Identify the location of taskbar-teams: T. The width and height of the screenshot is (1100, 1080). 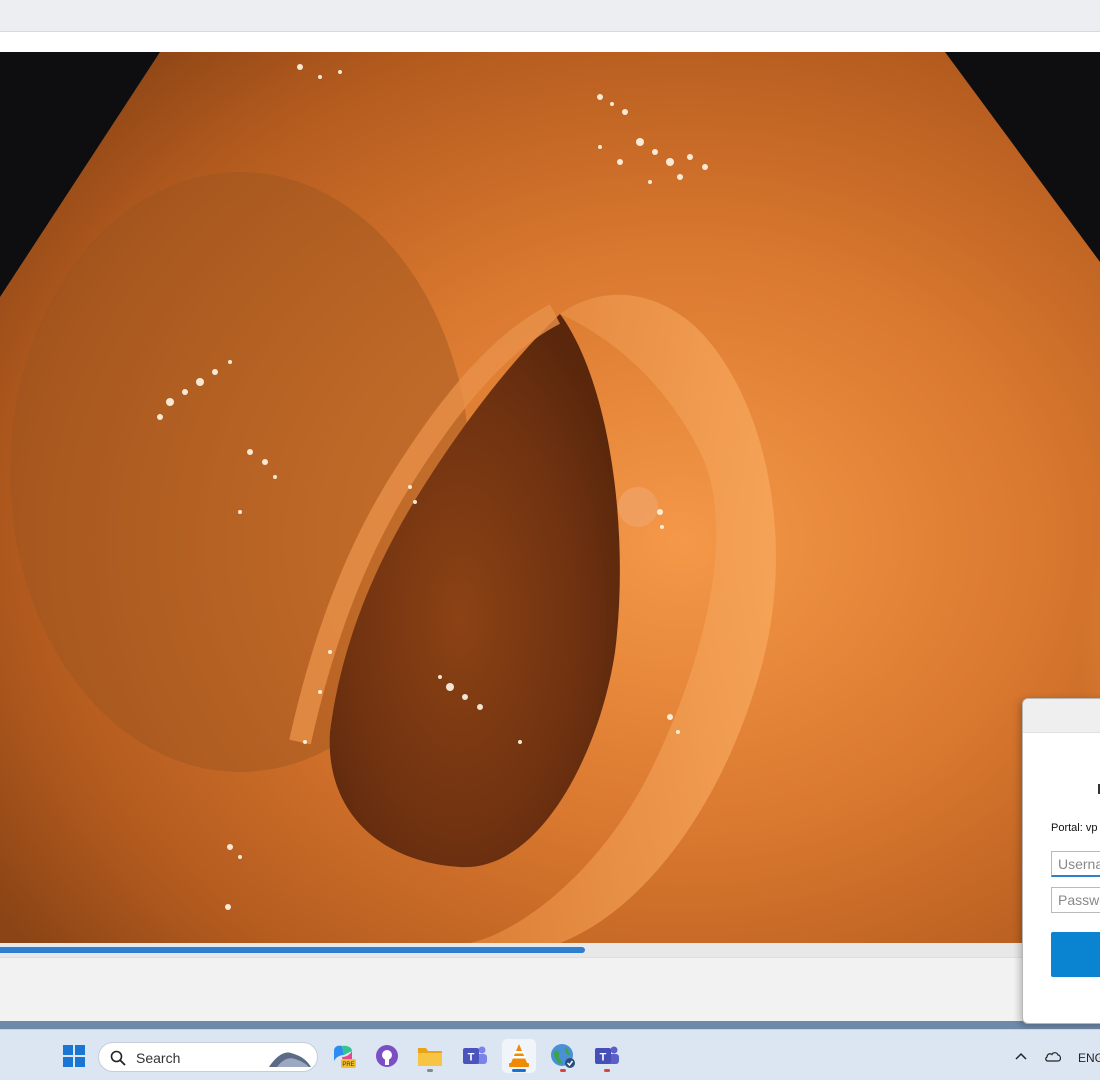
(607, 1056).